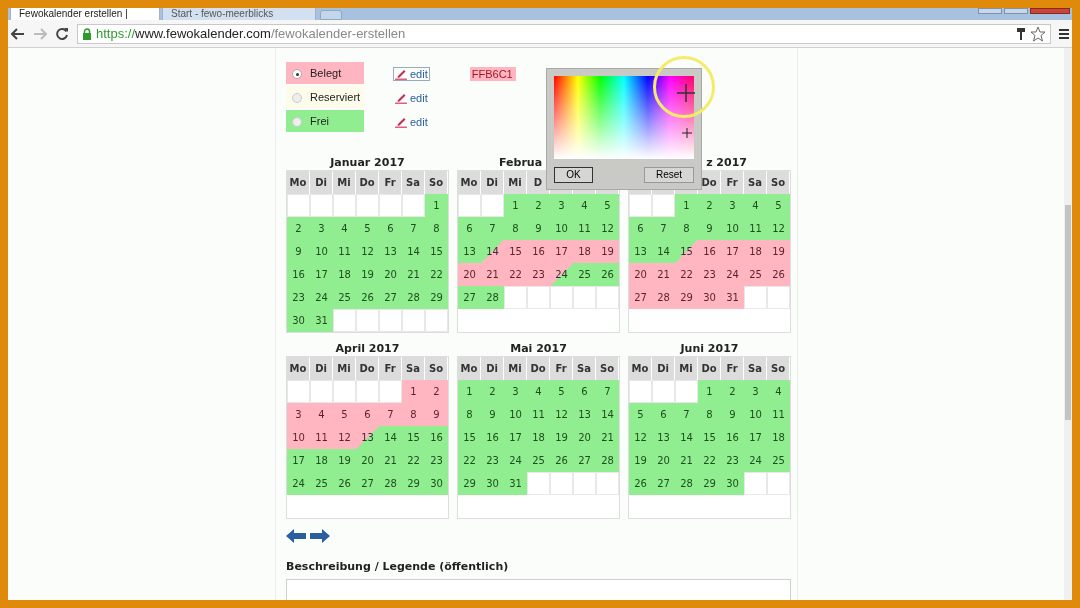 The width and height of the screenshot is (1080, 608). What do you see at coordinates (296, 536) in the screenshot?
I see `previous-arrow-icon` at bounding box center [296, 536].